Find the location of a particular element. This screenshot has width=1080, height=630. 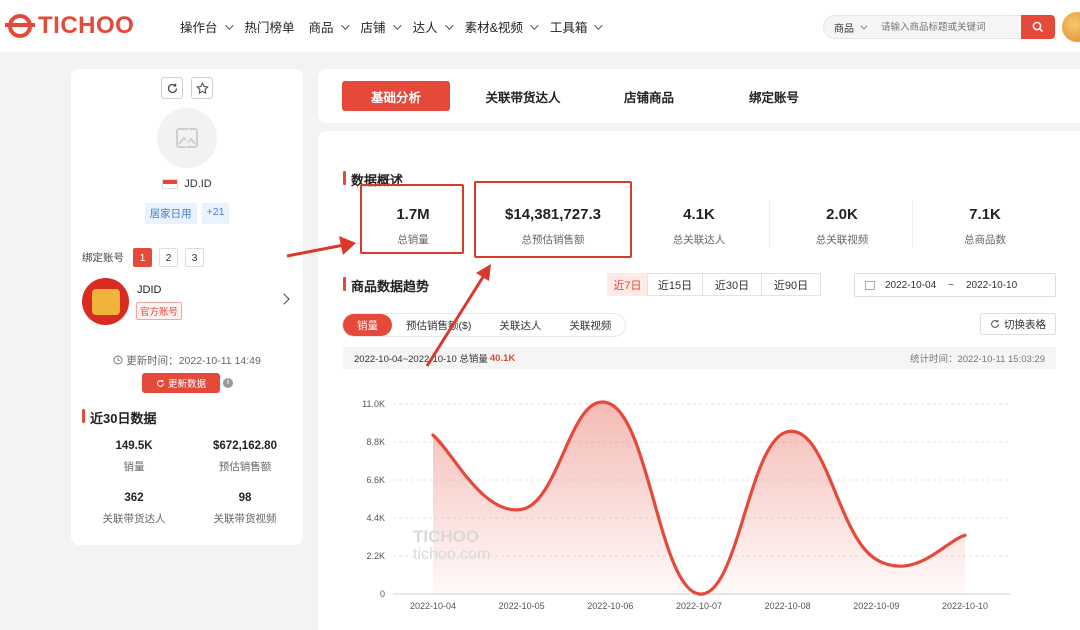

annotation-arrows is located at coordinates (388, 301).